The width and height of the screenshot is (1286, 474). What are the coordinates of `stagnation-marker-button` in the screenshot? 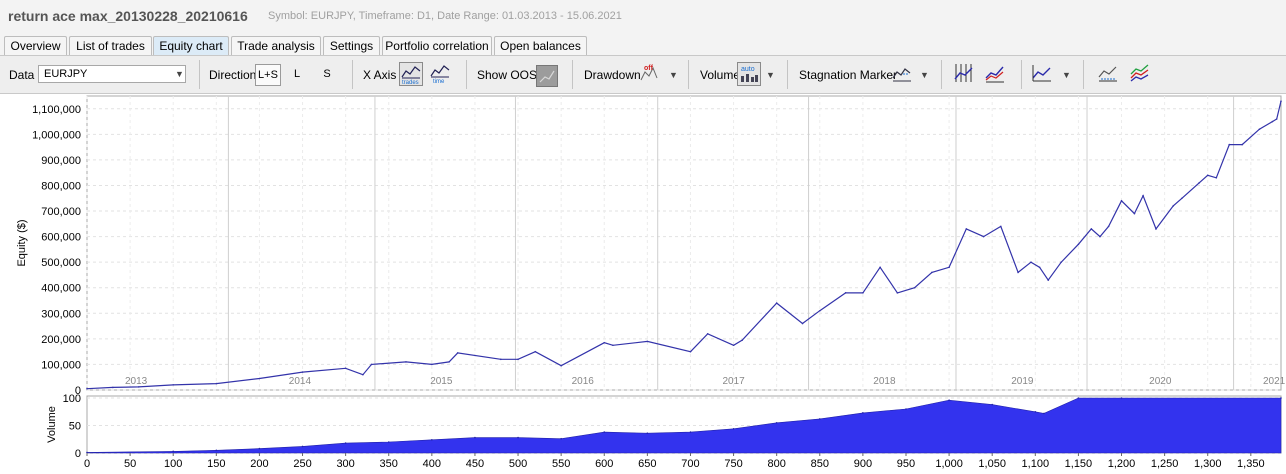 It's located at (903, 74).